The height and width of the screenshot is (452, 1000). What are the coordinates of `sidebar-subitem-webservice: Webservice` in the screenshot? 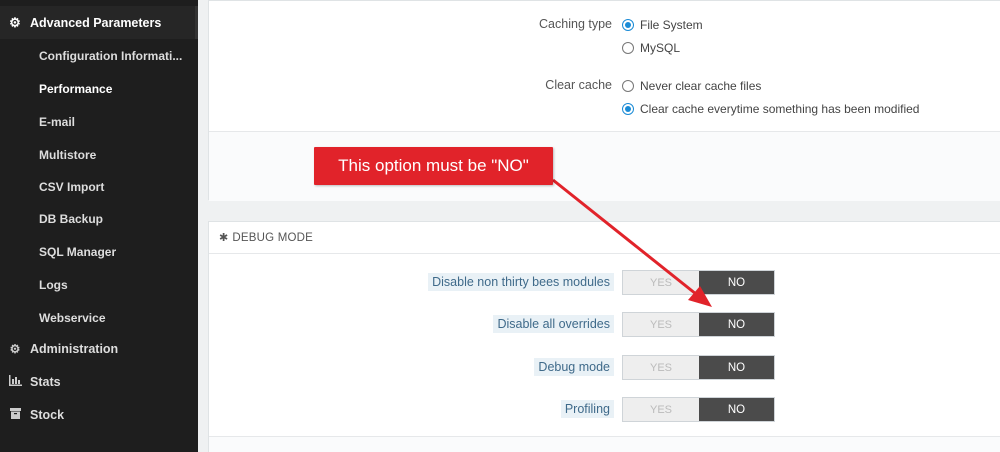 It's located at (72, 318).